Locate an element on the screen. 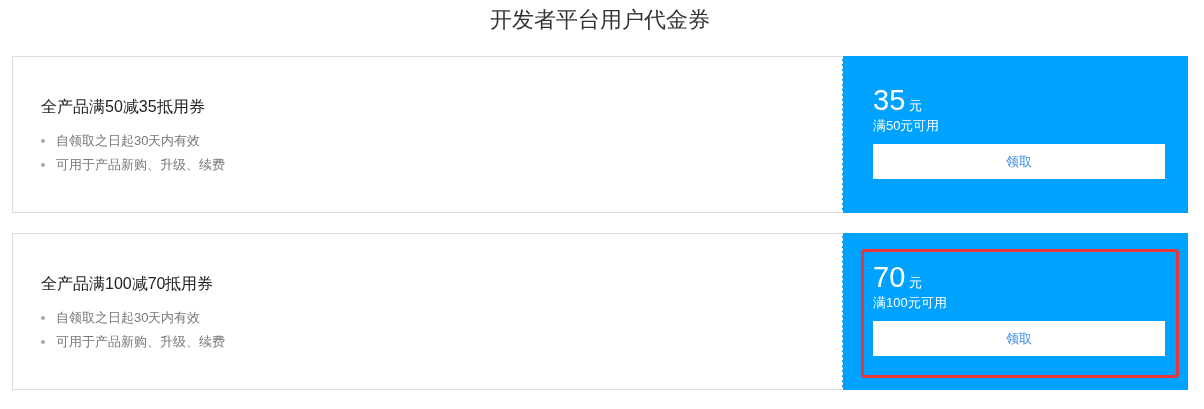 This screenshot has height=409, width=1204. page-title: 开发者平台用户代金券 is located at coordinates (600, 20).